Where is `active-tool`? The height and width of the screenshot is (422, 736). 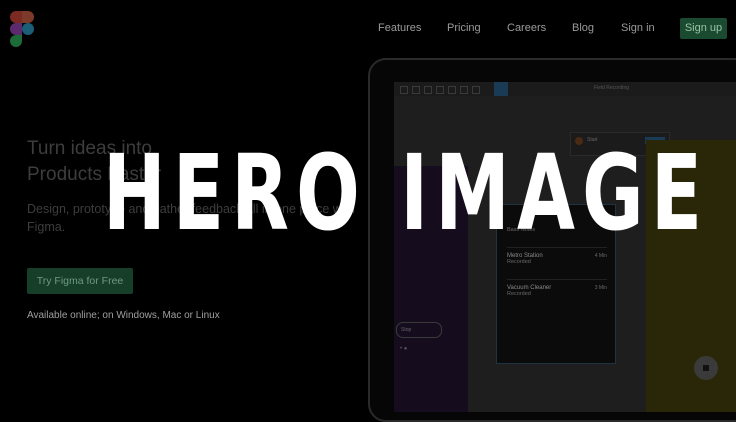 active-tool is located at coordinates (501, 89).